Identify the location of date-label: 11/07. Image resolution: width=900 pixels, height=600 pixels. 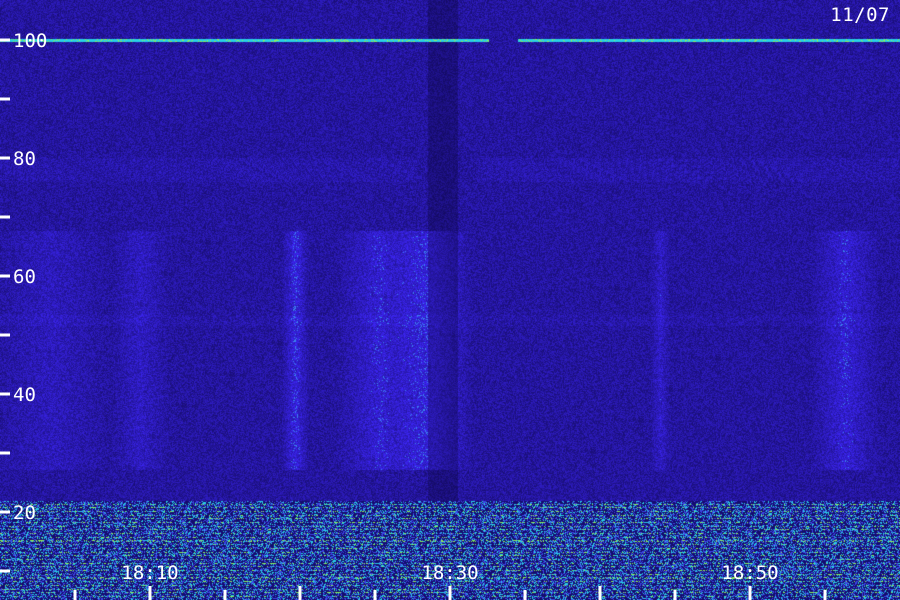
(860, 15).